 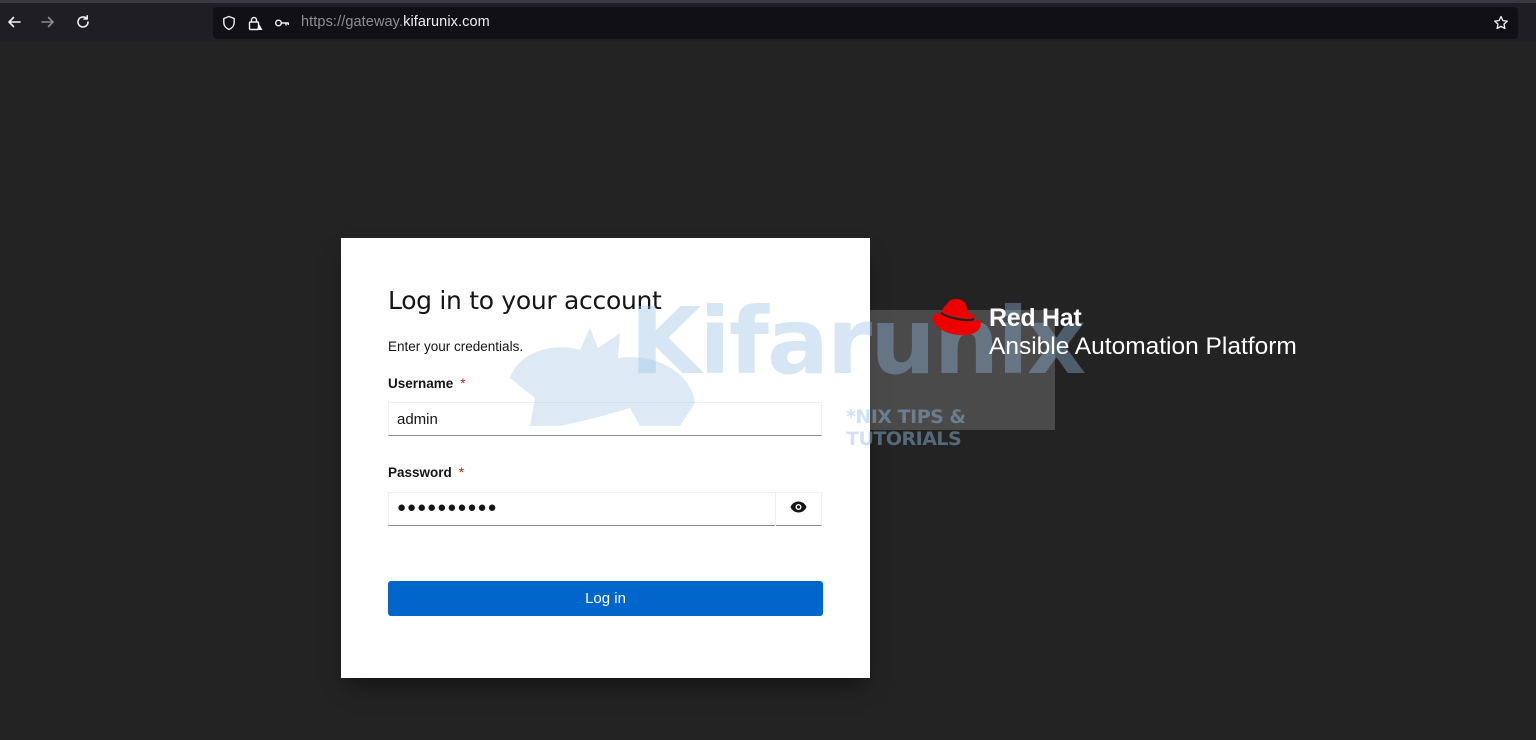 What do you see at coordinates (255, 23) in the screenshot?
I see `lock-warning-icon` at bounding box center [255, 23].